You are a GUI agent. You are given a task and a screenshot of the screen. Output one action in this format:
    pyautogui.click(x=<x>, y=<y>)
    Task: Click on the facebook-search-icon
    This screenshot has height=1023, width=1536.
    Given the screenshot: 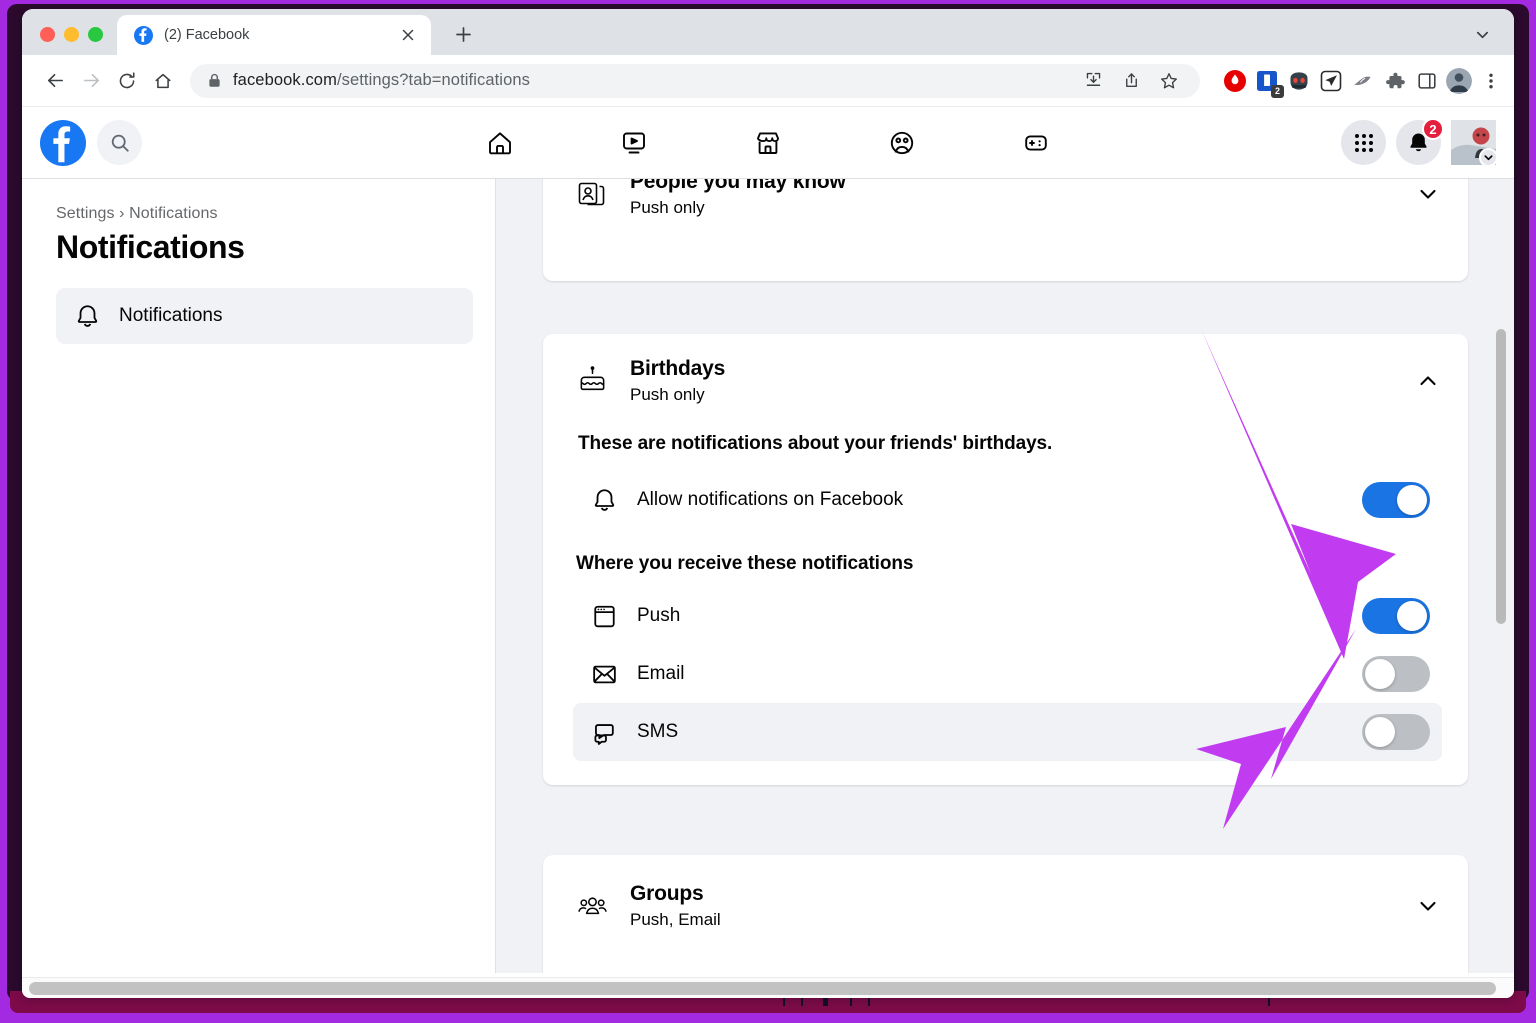 What is the action you would take?
    pyautogui.click(x=119, y=142)
    